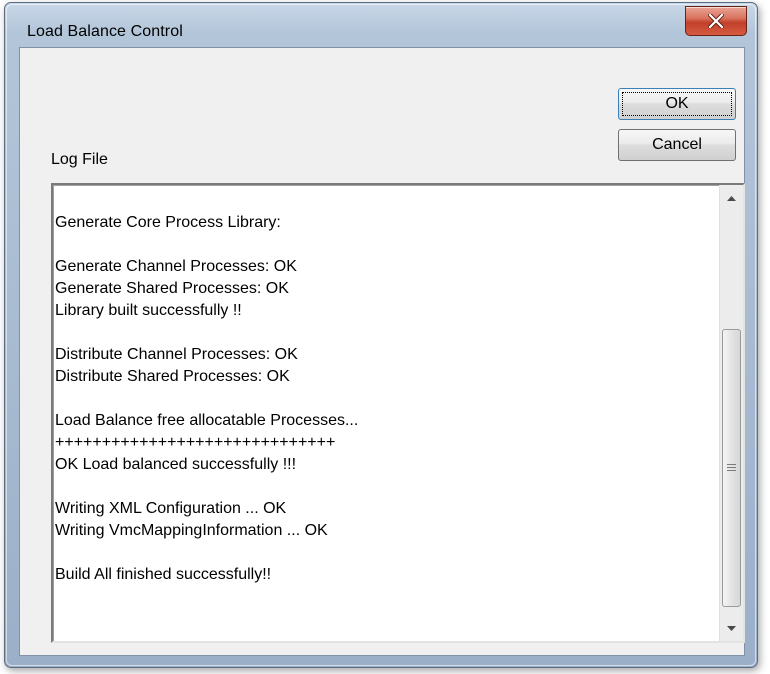 Image resolution: width=770 pixels, height=674 pixels. I want to click on log-line: Distribute Channel Processes: OK, so click(176, 354).